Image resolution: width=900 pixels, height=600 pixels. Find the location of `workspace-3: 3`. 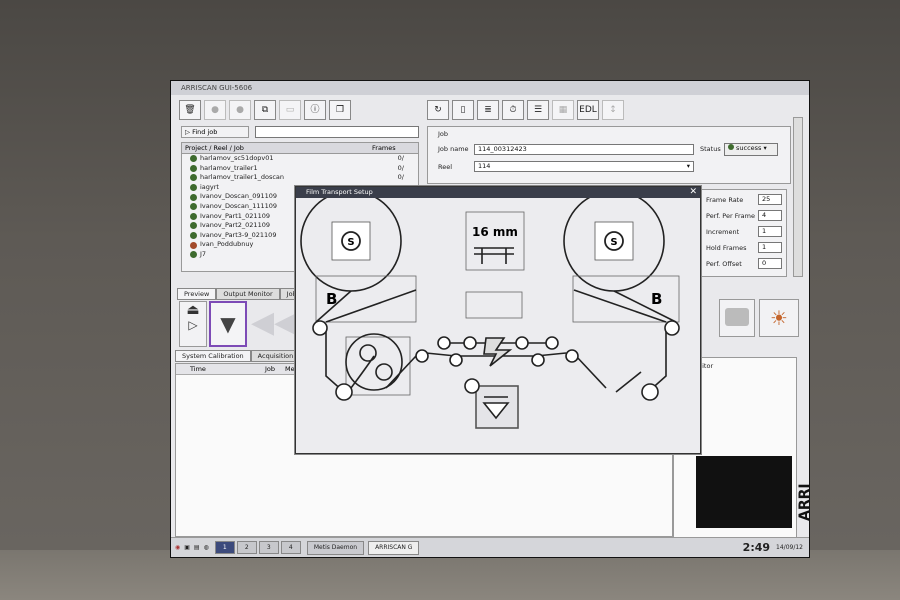

workspace-3: 3 is located at coordinates (268, 547).